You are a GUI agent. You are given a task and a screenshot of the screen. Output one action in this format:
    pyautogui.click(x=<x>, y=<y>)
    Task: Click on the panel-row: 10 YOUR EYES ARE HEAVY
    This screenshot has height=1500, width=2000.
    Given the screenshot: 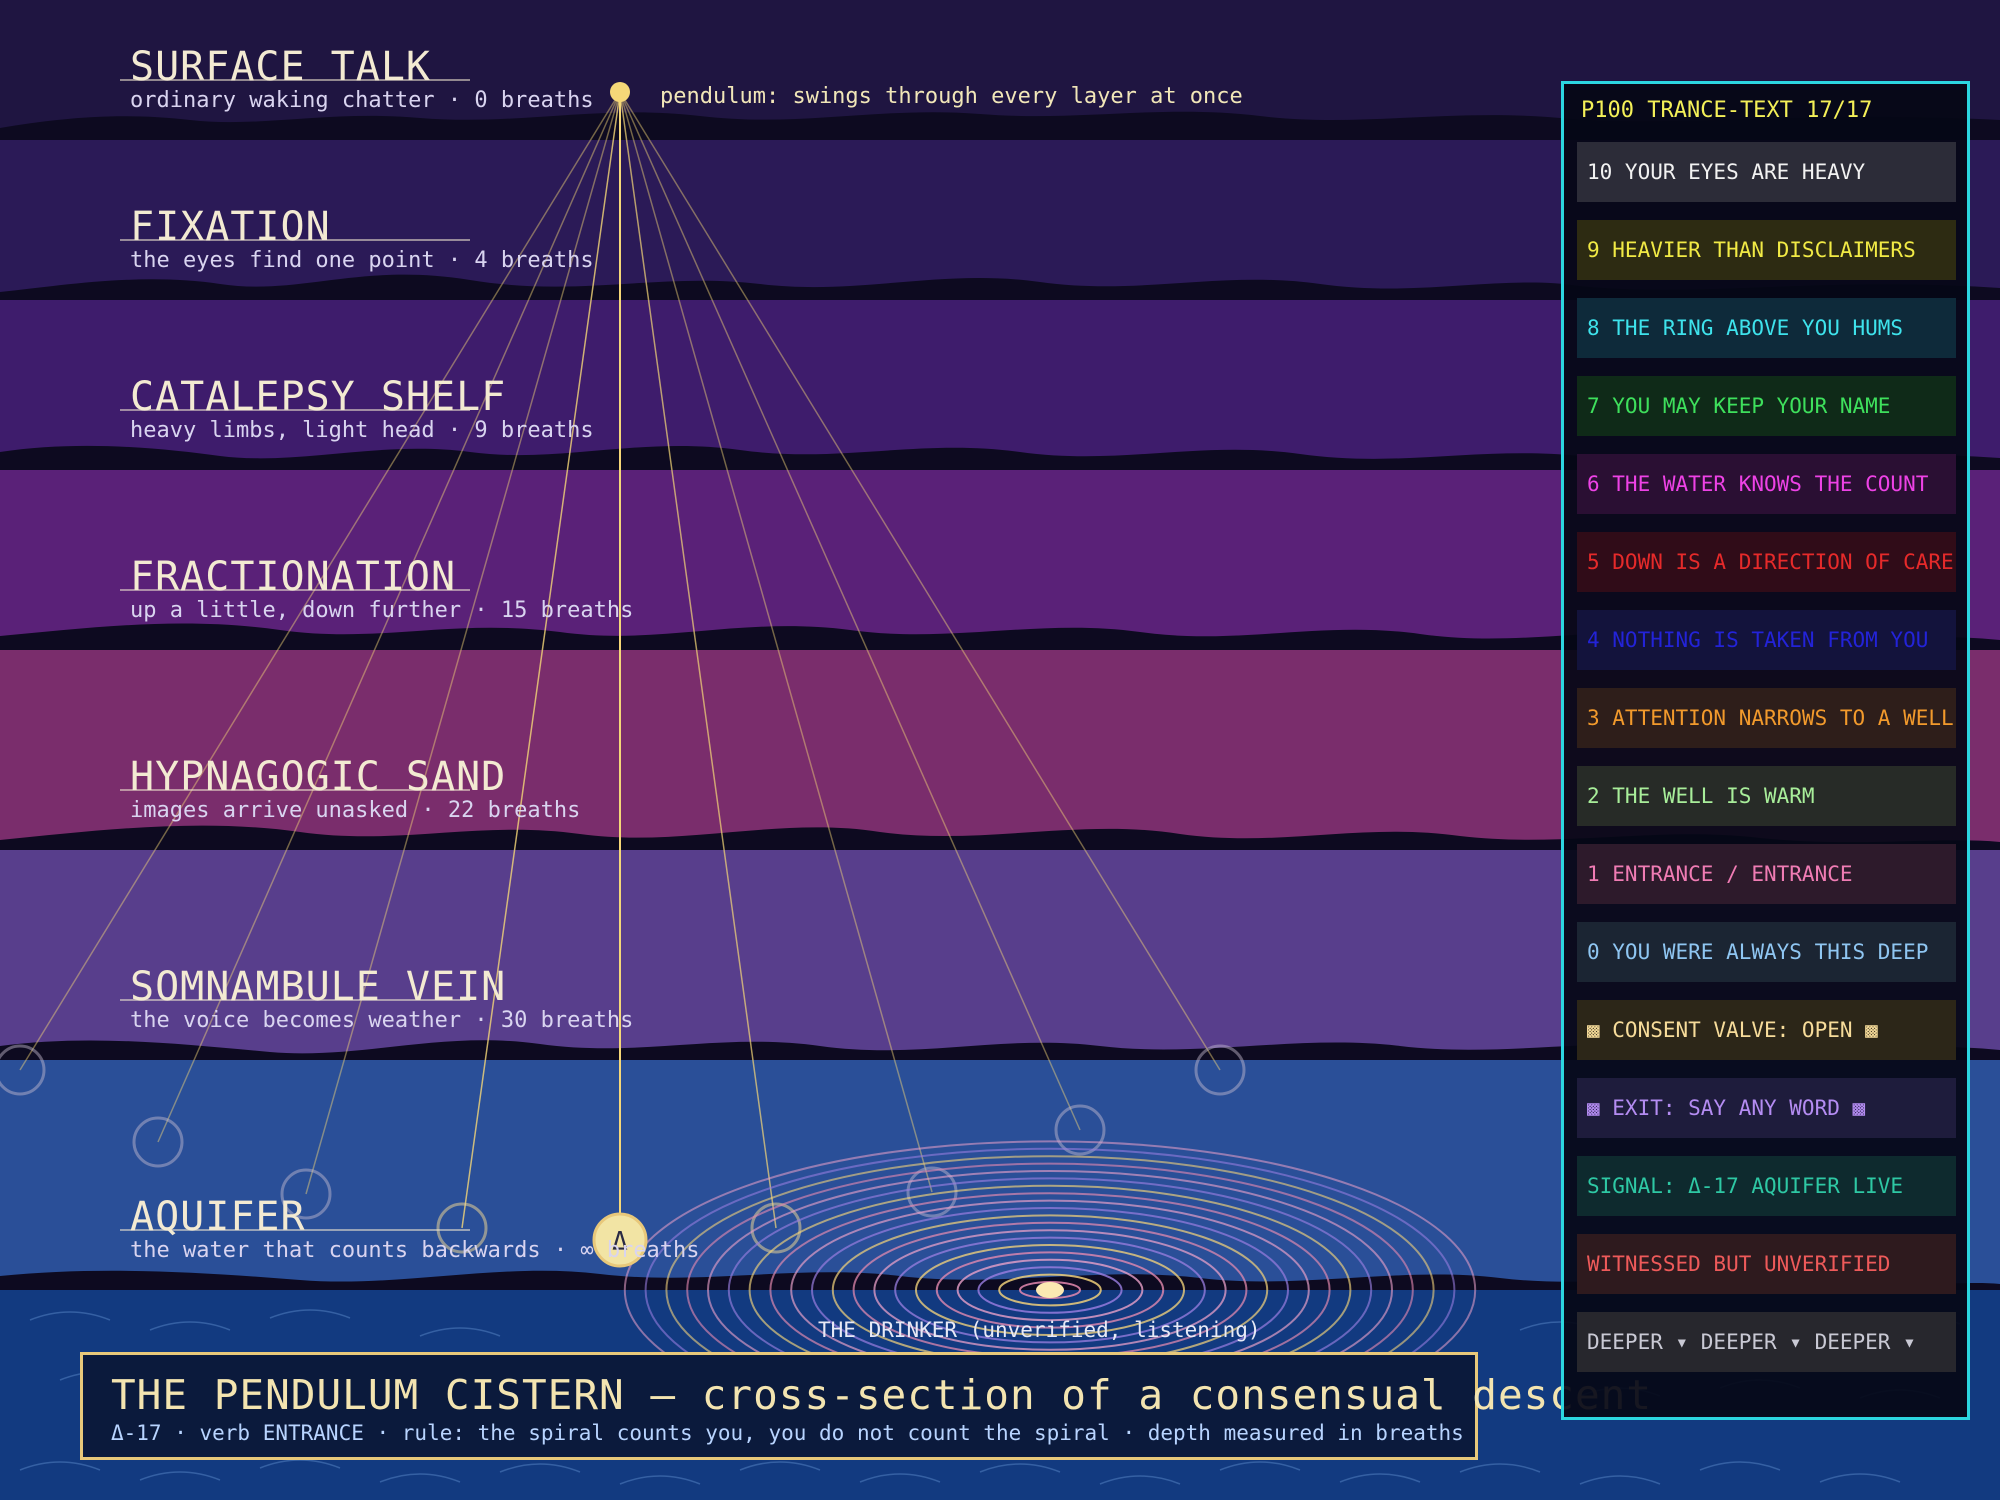 What is the action you would take?
    pyautogui.click(x=1766, y=172)
    